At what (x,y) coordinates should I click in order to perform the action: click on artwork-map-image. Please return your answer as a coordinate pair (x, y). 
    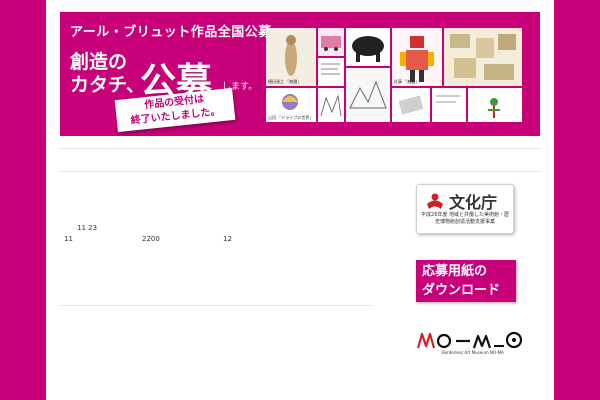
    Looking at the image, I should click on (483, 57).